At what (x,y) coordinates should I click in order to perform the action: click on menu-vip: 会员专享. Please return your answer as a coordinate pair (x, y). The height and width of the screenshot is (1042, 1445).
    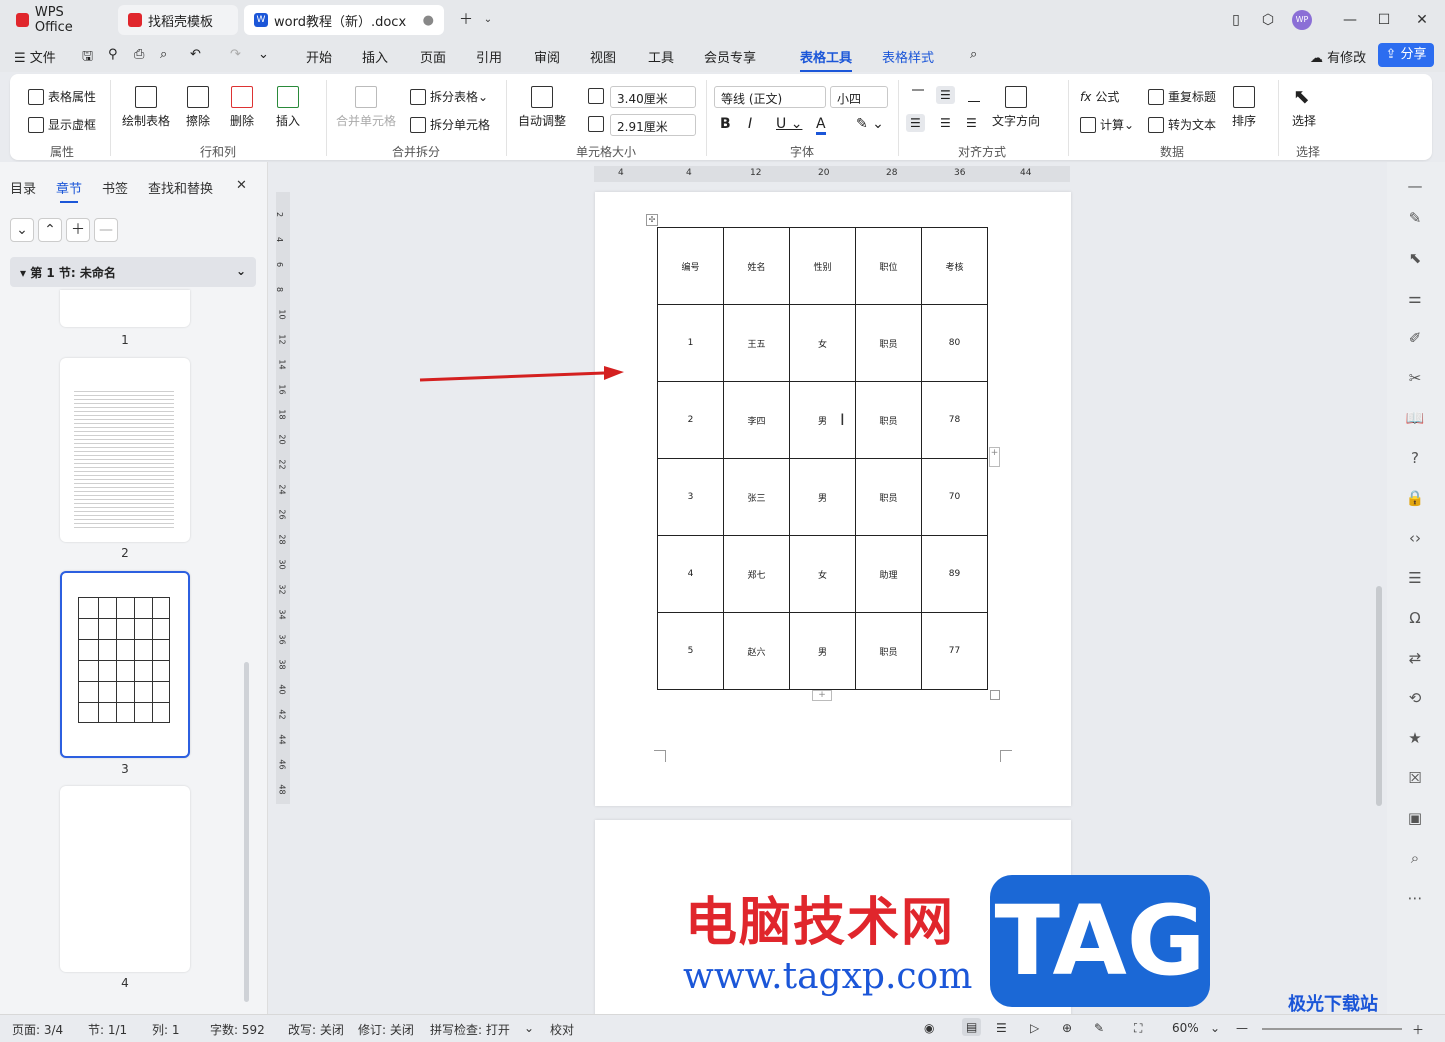
    Looking at the image, I should click on (730, 56).